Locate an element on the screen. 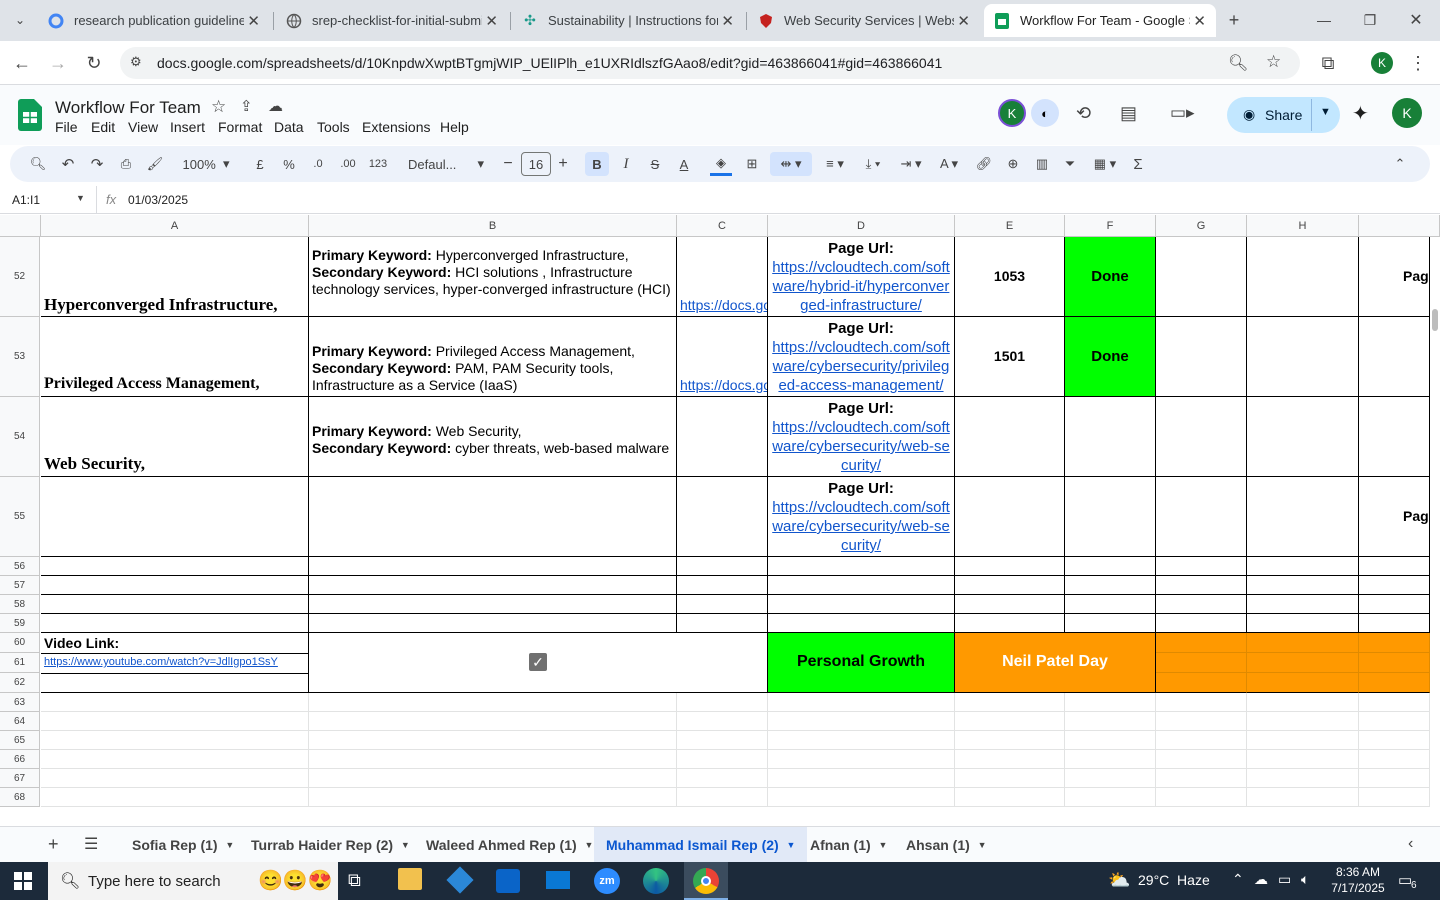 The width and height of the screenshot is (1440, 900). row-header: 55 is located at coordinates (20, 517).